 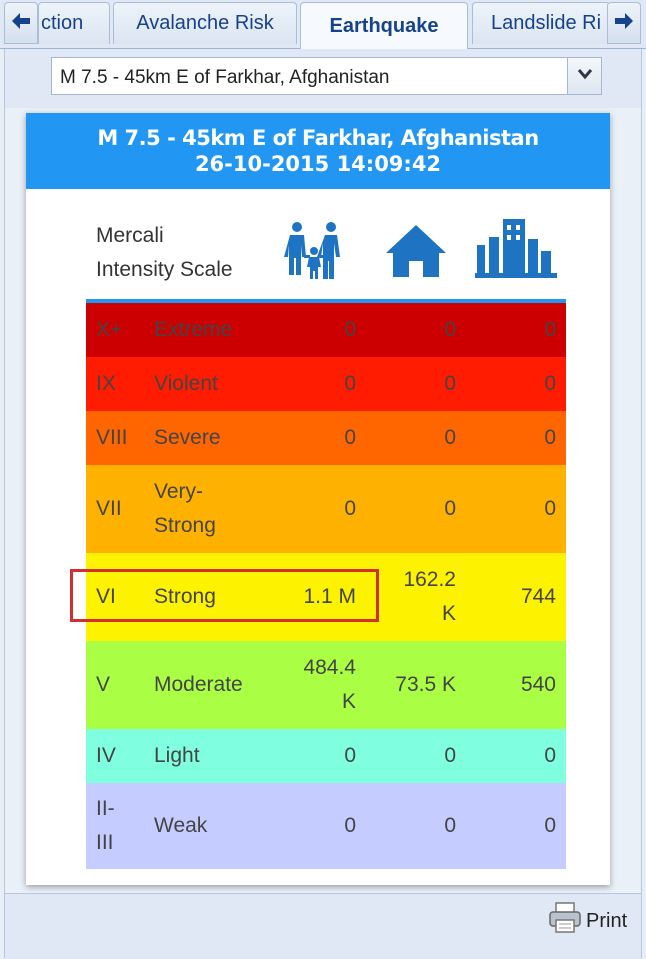 I want to click on intensity-row: II- III Weak 0 0 0, so click(x=326, y=826).